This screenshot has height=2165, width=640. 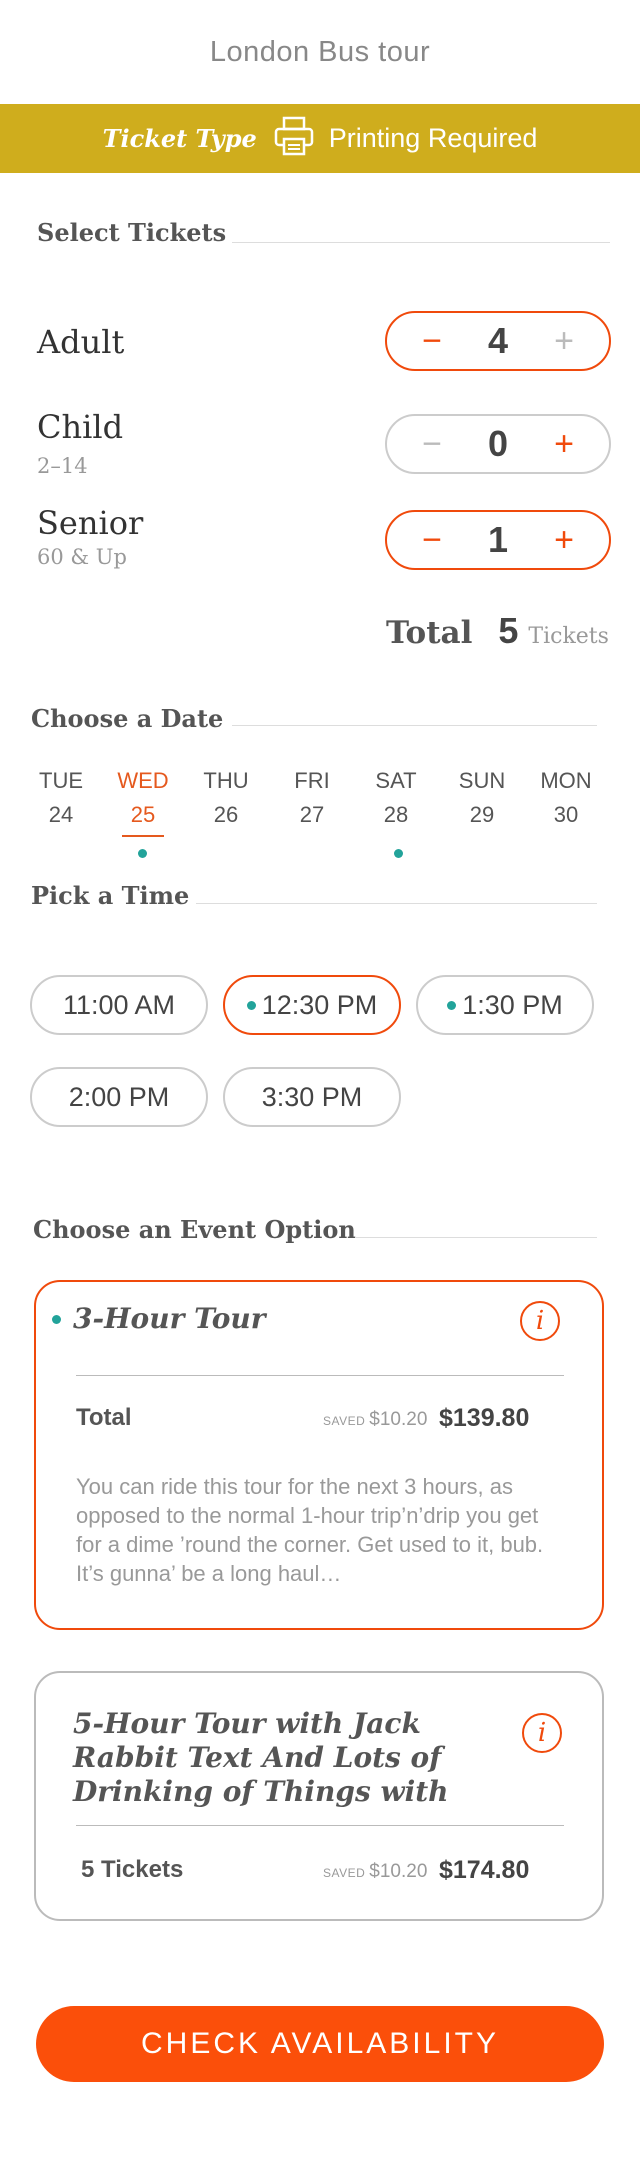 What do you see at coordinates (432, 341) in the screenshot?
I see `adult-minus-button: −` at bounding box center [432, 341].